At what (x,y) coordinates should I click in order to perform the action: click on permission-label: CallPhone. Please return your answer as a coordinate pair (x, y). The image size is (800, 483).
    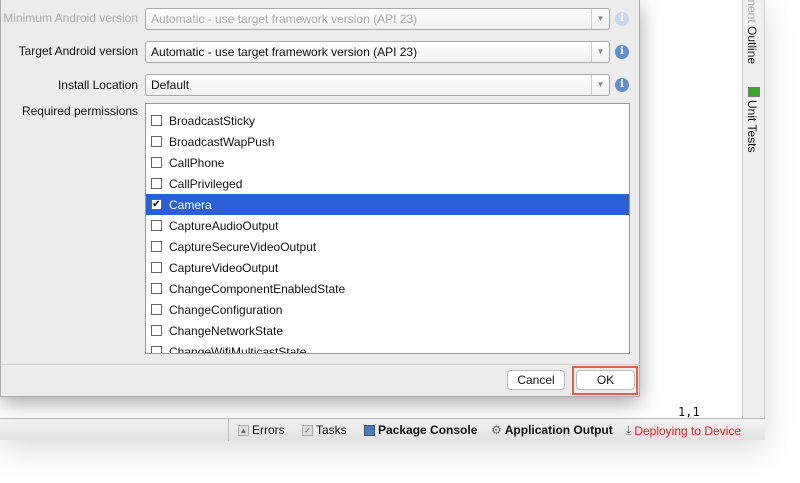
    Looking at the image, I should click on (197, 162).